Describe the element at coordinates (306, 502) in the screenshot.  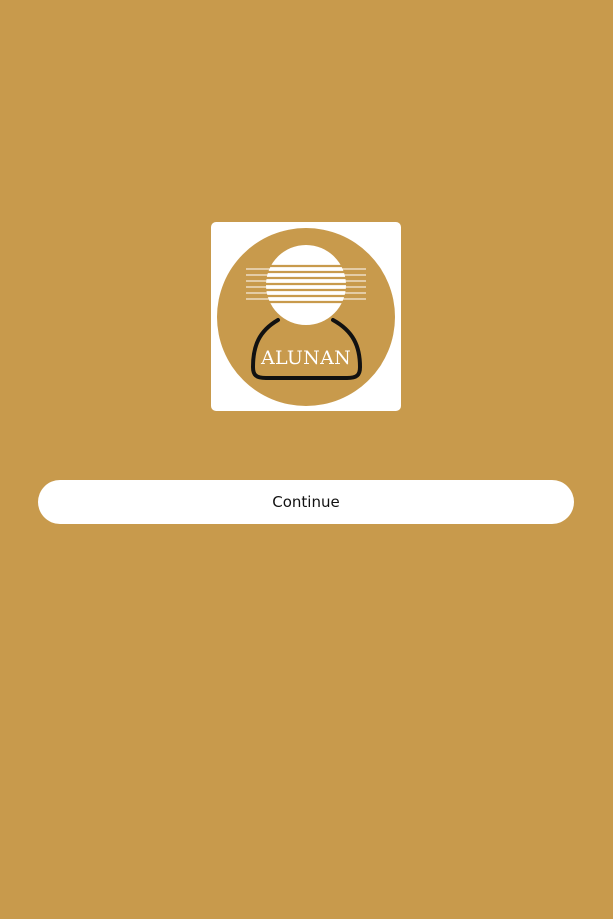
I see `continue-button: Continue` at that location.